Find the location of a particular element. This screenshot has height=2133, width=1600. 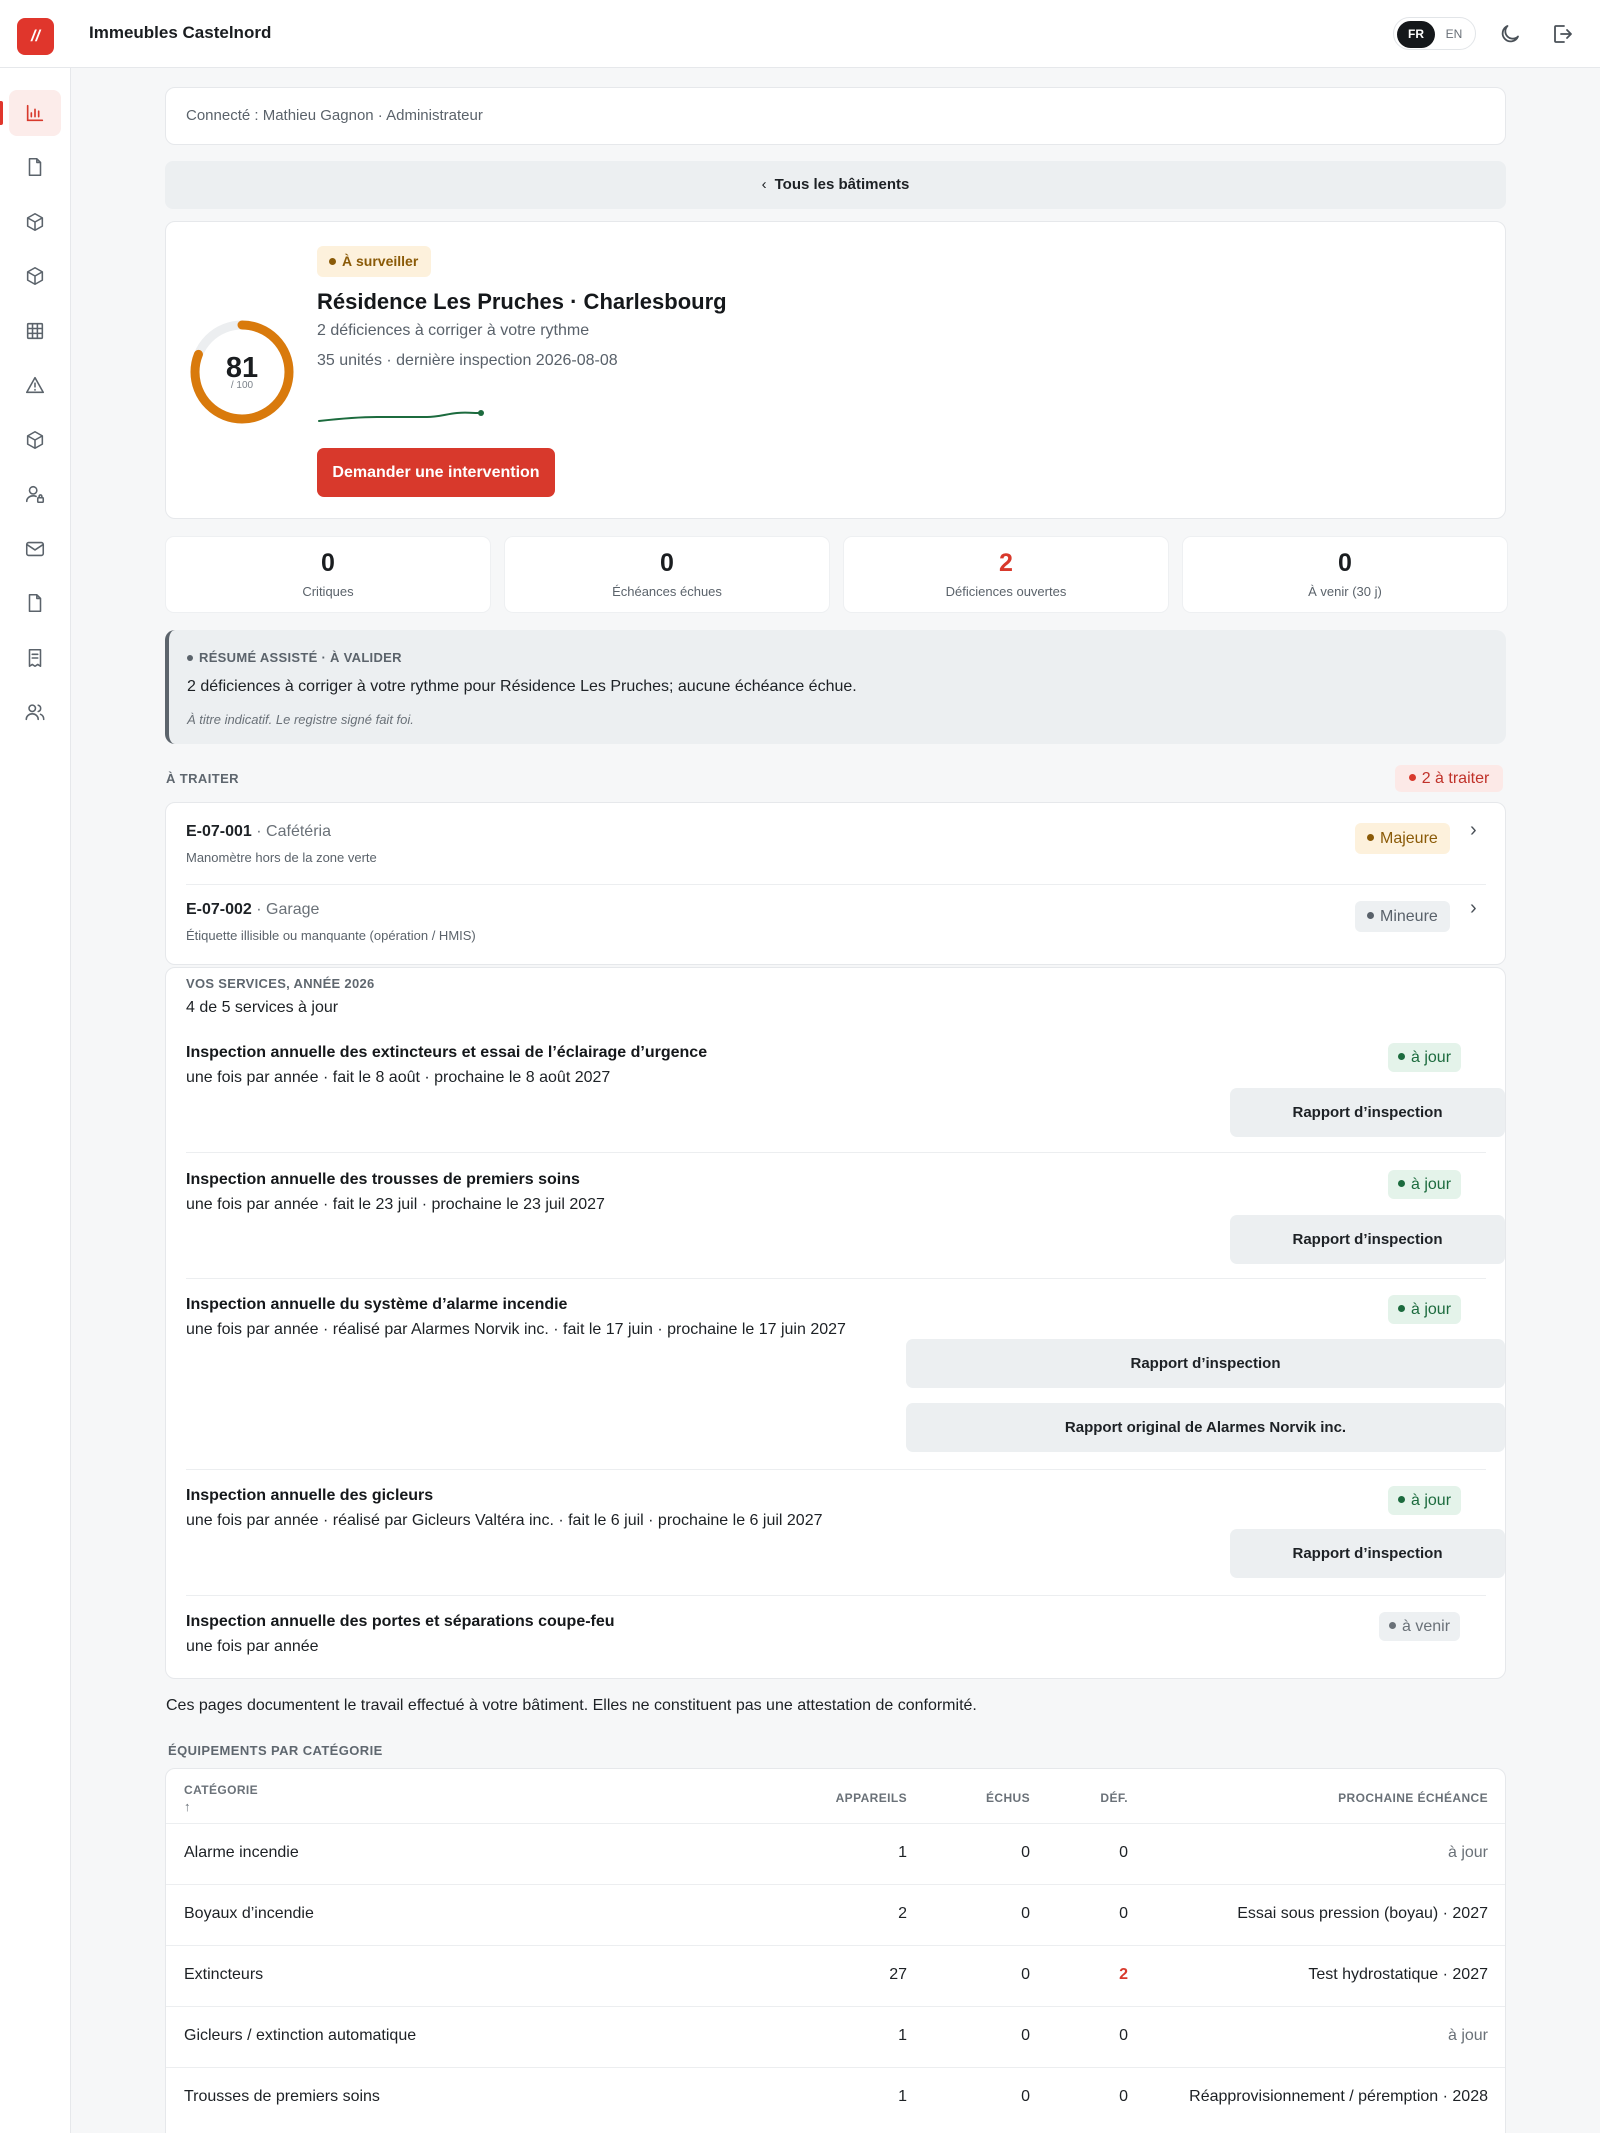

sidebar-item-users is located at coordinates (35, 712).